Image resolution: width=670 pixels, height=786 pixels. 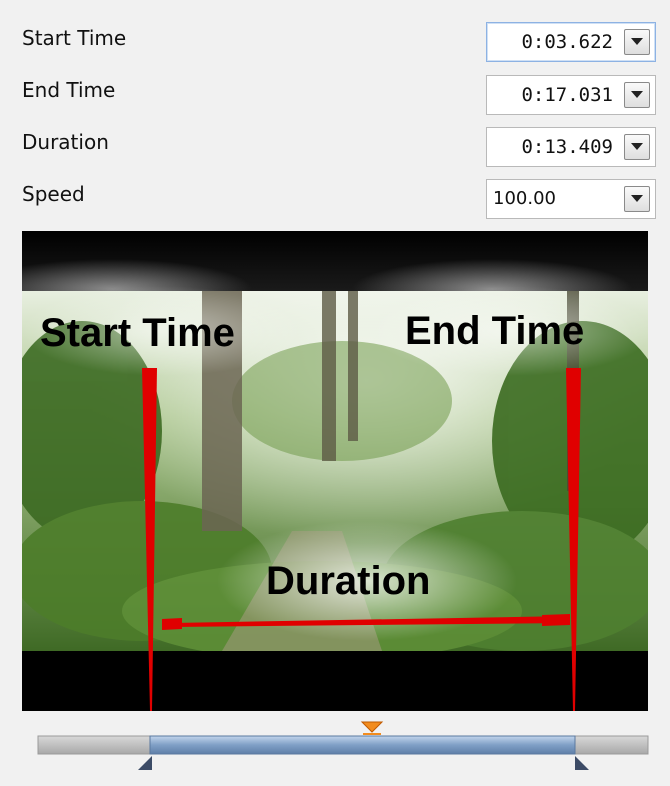 What do you see at coordinates (524, 198) in the screenshot?
I see `speed-value: 100.00` at bounding box center [524, 198].